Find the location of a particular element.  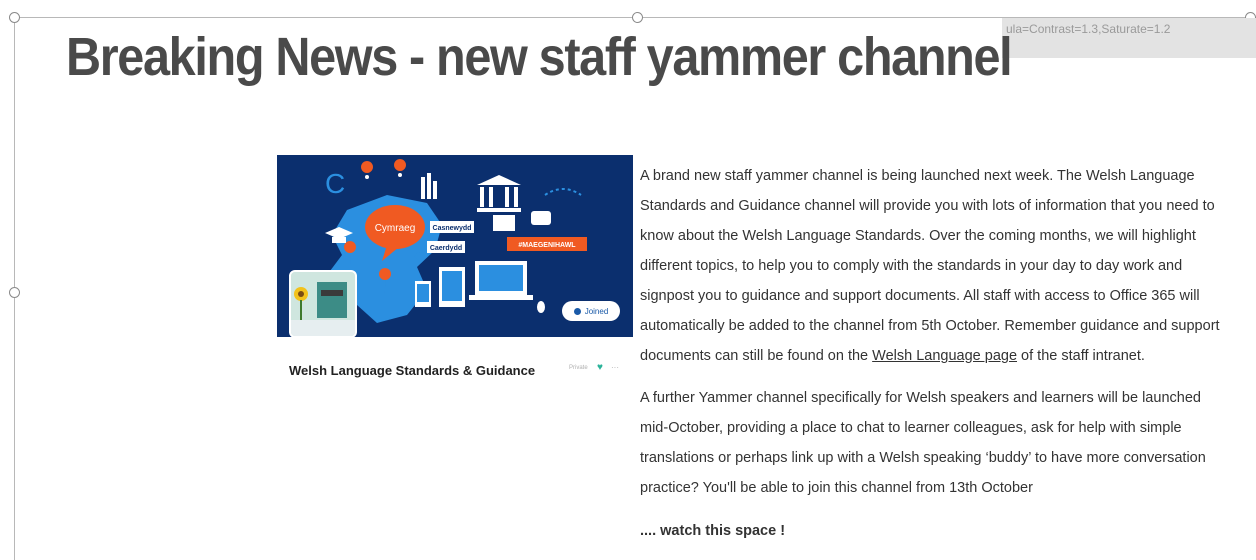

joined-button: Joined is located at coordinates (591, 311).